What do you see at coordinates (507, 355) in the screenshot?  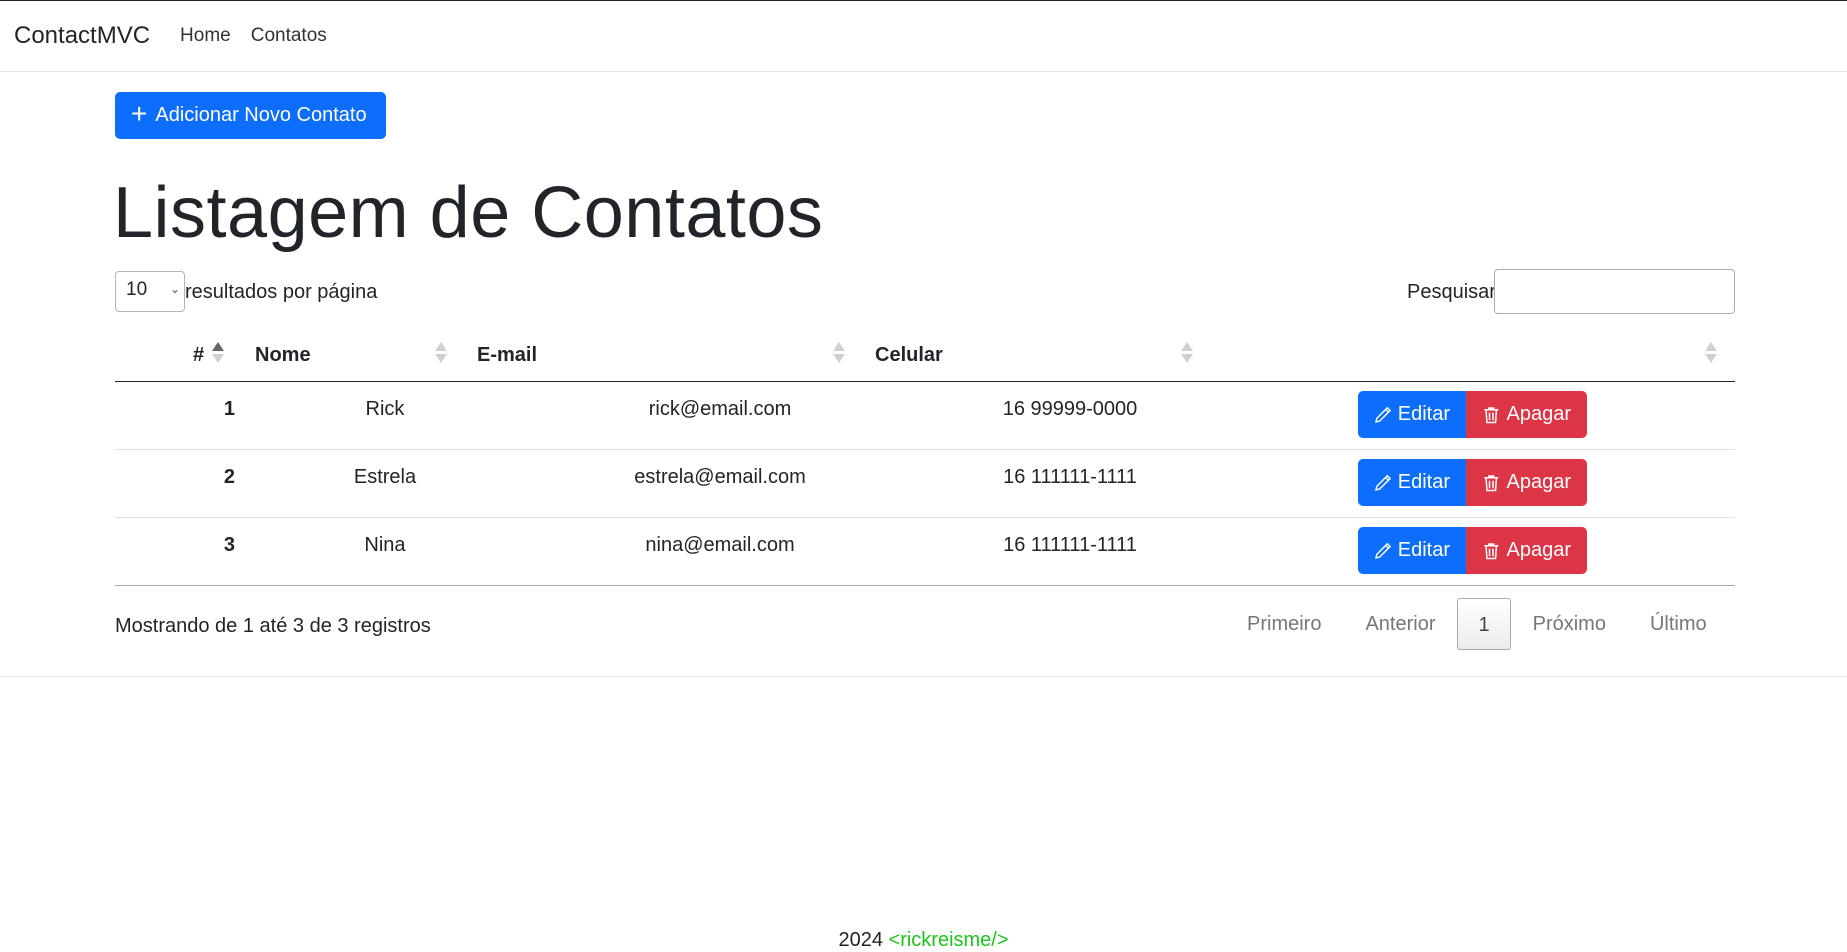 I see `column-header-email: E-mail` at bounding box center [507, 355].